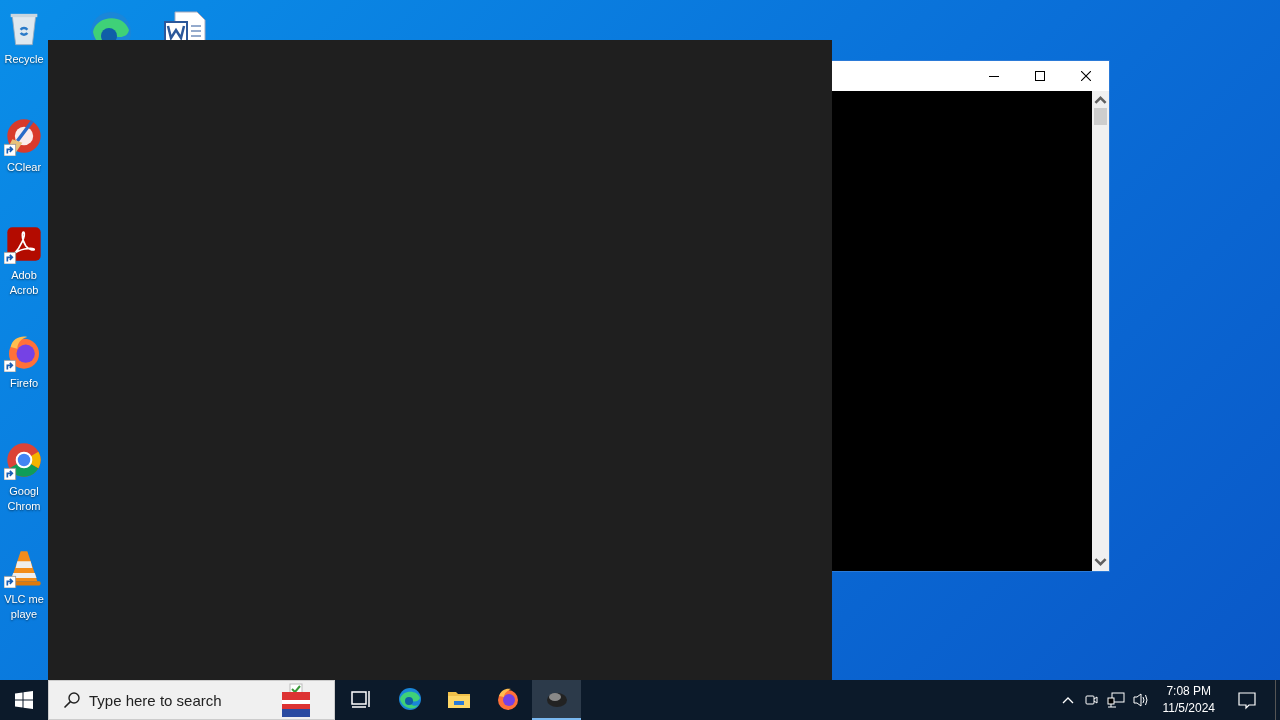 The width and height of the screenshot is (1280, 720). I want to click on icon-label: Firefo, so click(24, 383).